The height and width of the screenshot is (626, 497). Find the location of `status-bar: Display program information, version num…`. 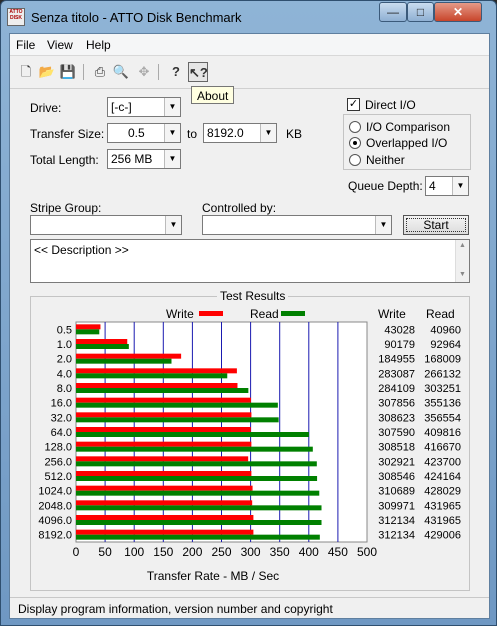

status-bar: Display program information, version num… is located at coordinates (249, 607).